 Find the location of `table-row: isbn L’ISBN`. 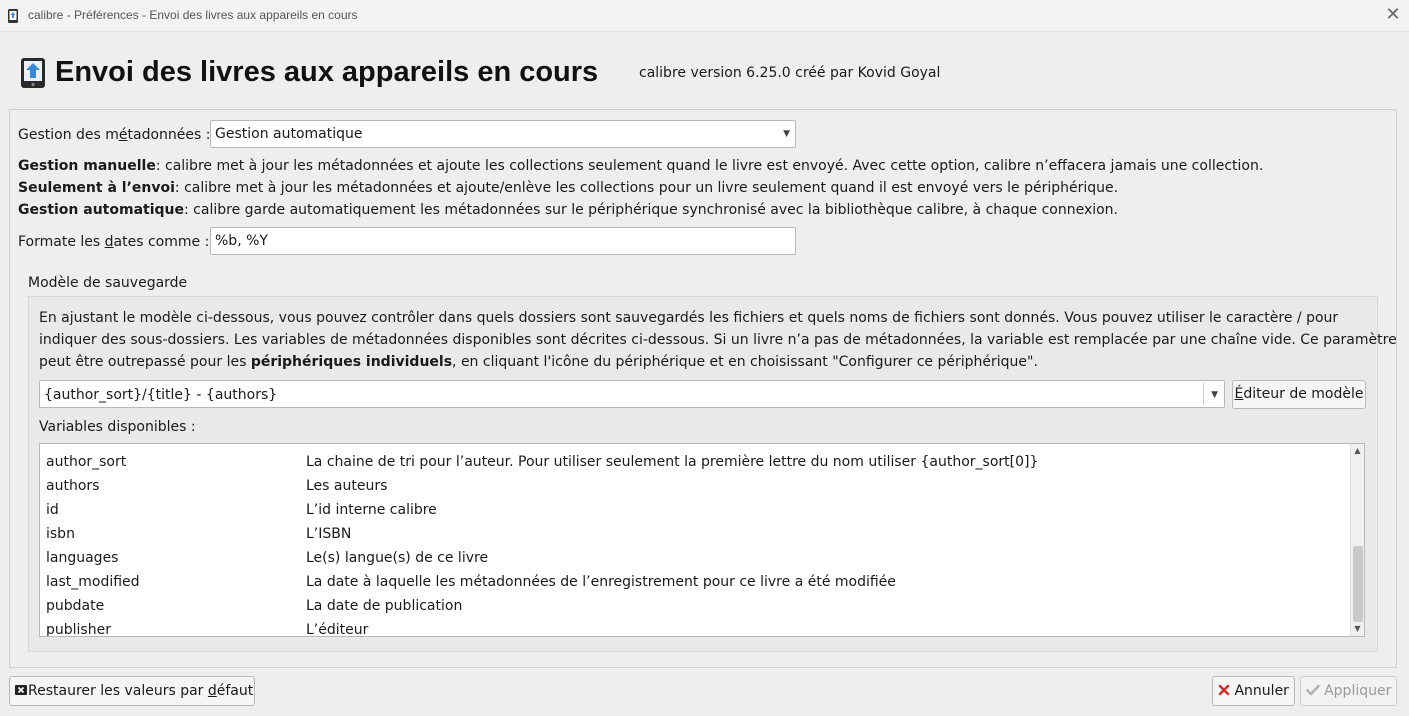

table-row: isbn L’ISBN is located at coordinates (695, 534).